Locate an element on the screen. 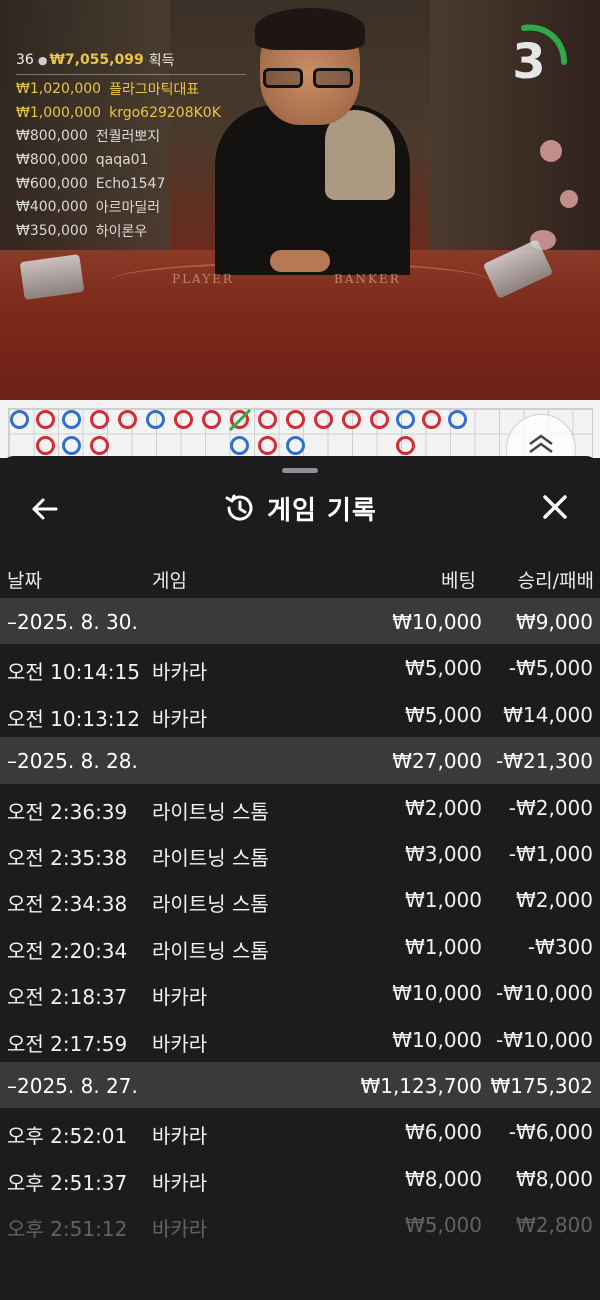  table-row: 오후 2:51:12 바카라 ₩5,000 ₩2,800 is located at coordinates (300, 1224).